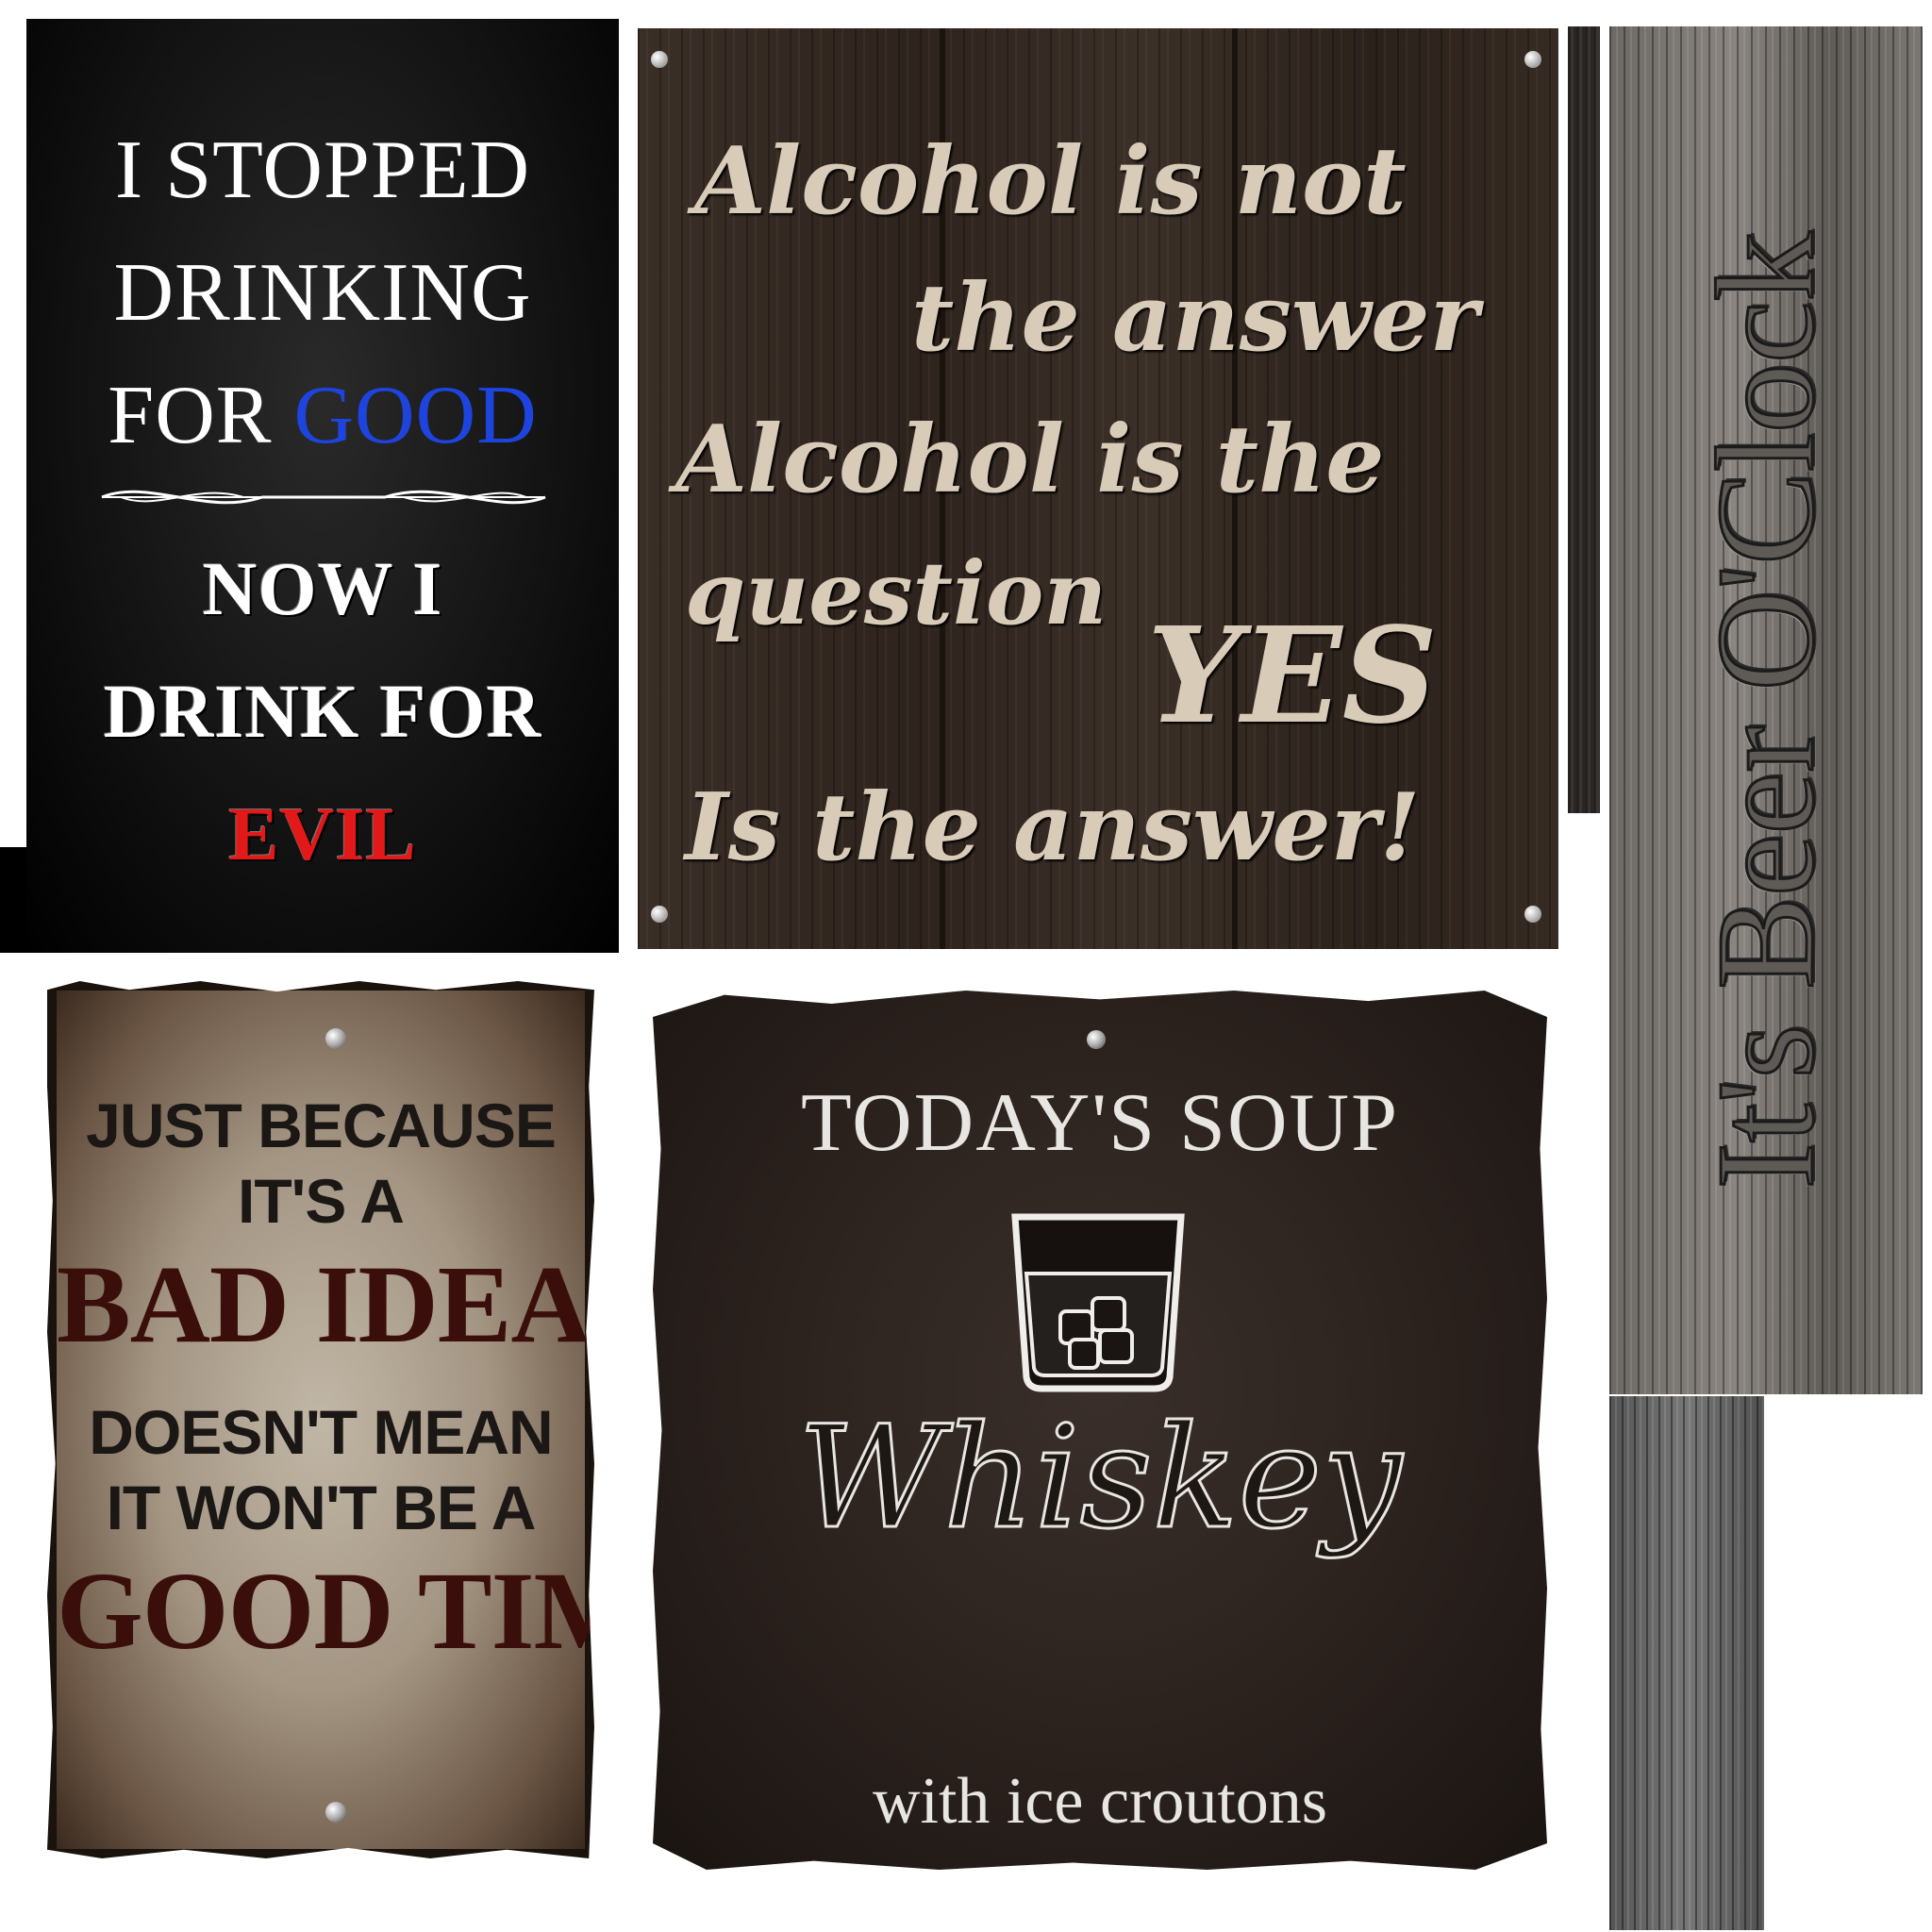 The image size is (1932, 1932). Describe the element at coordinates (13, 900) in the screenshot. I see `black-sign-edge` at that location.